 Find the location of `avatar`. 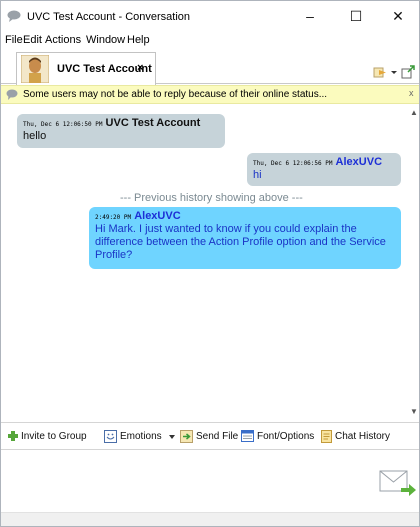

avatar is located at coordinates (35, 69).